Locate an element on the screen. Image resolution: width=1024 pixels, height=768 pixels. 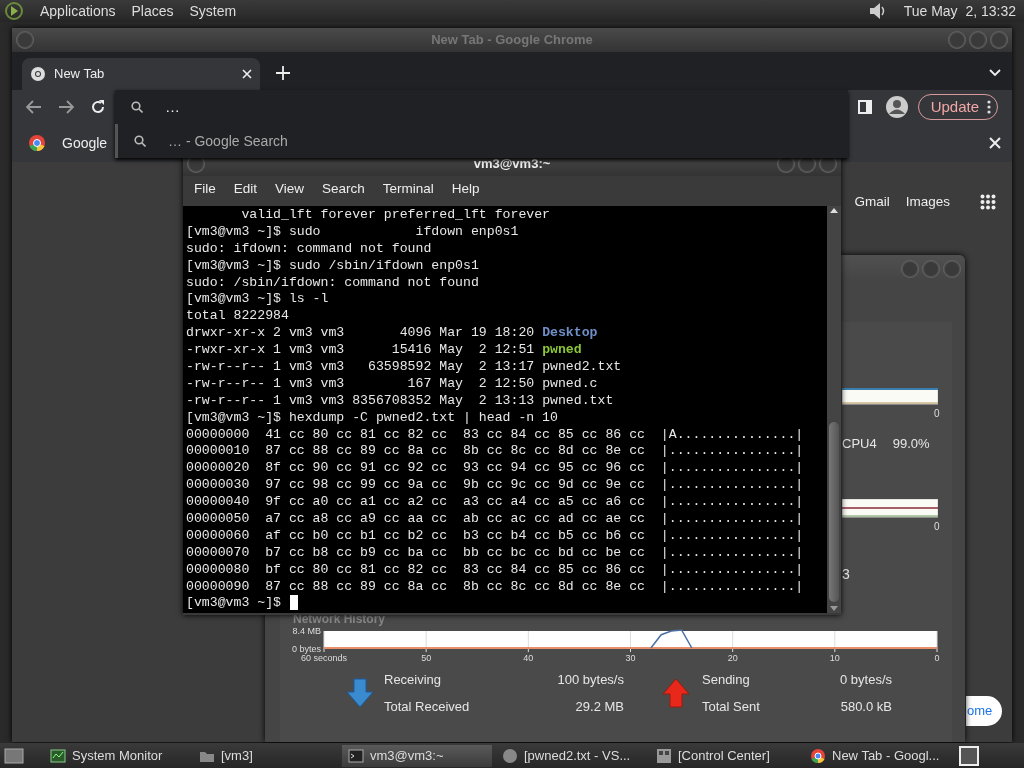
taskbar-item: [vm3] is located at coordinates (265, 755).